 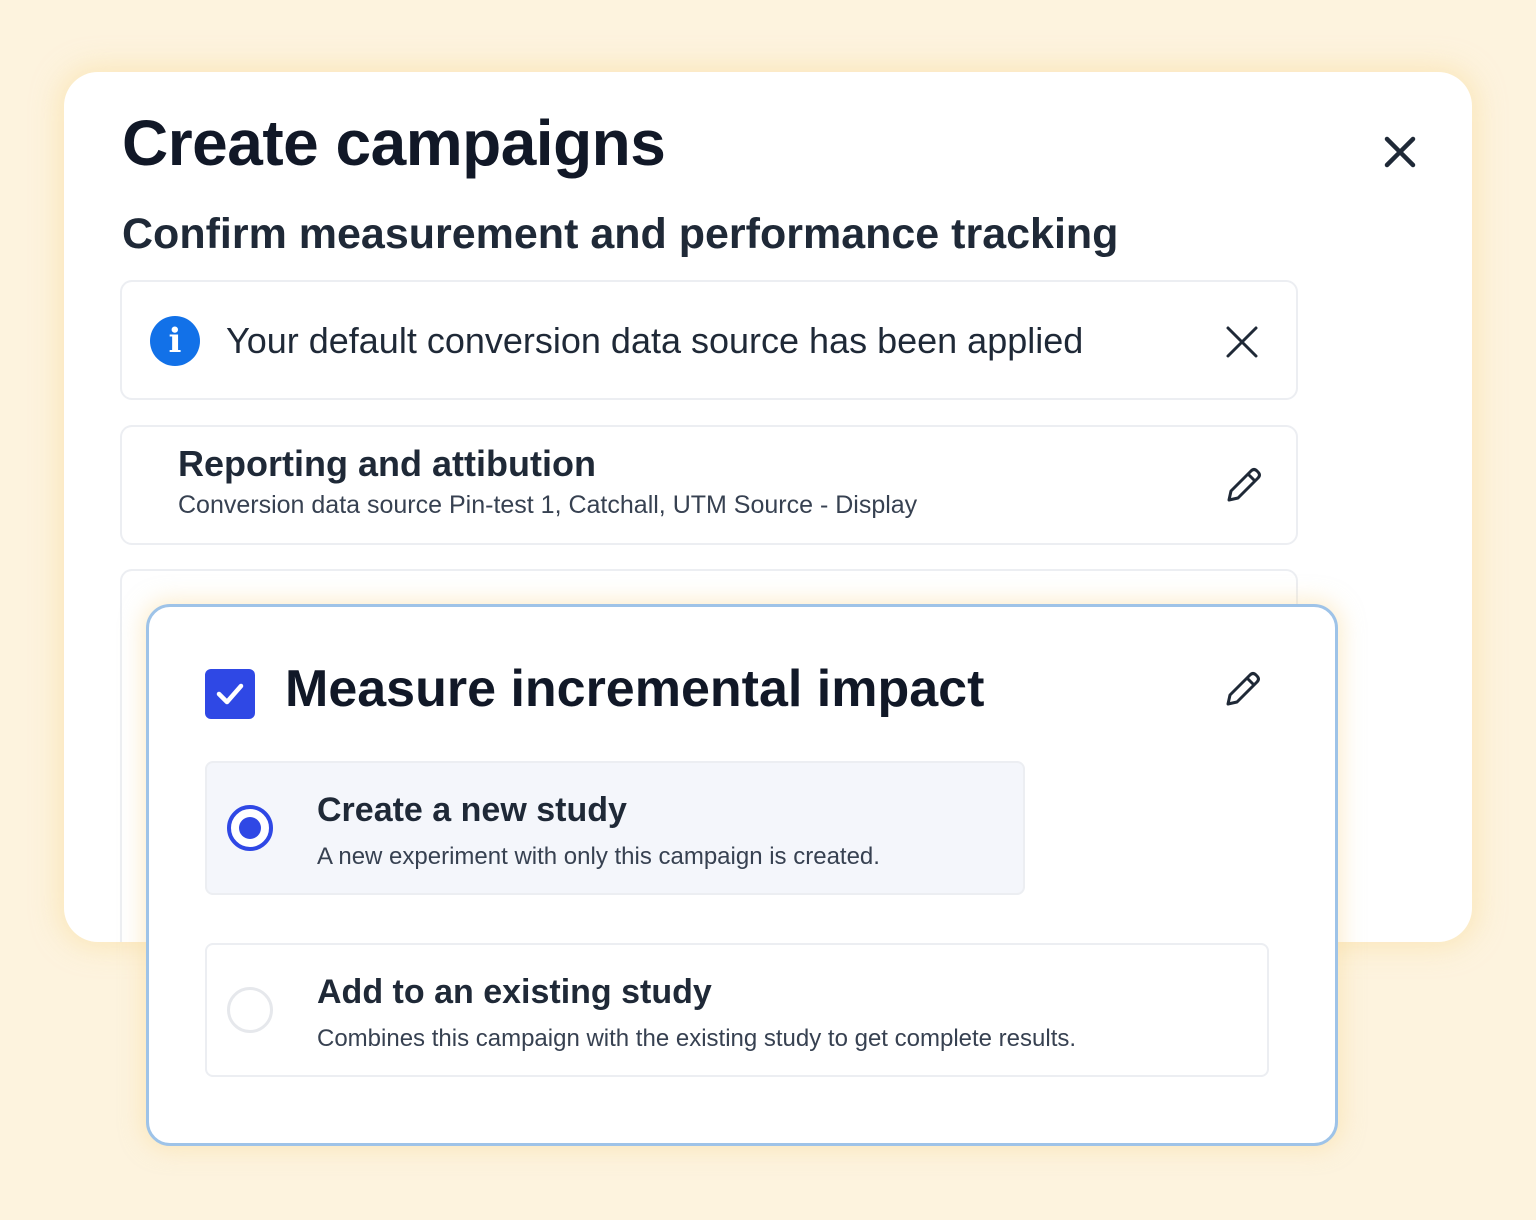 I want to click on checkmark-icon, so click(x=230, y=694).